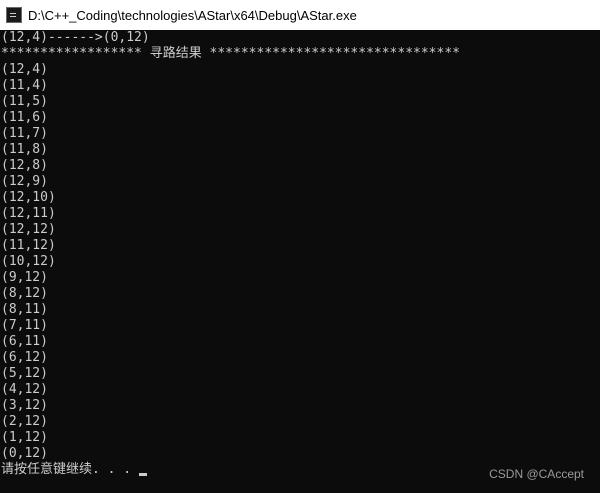  I want to click on path-step-line: (4,12), so click(24, 389).